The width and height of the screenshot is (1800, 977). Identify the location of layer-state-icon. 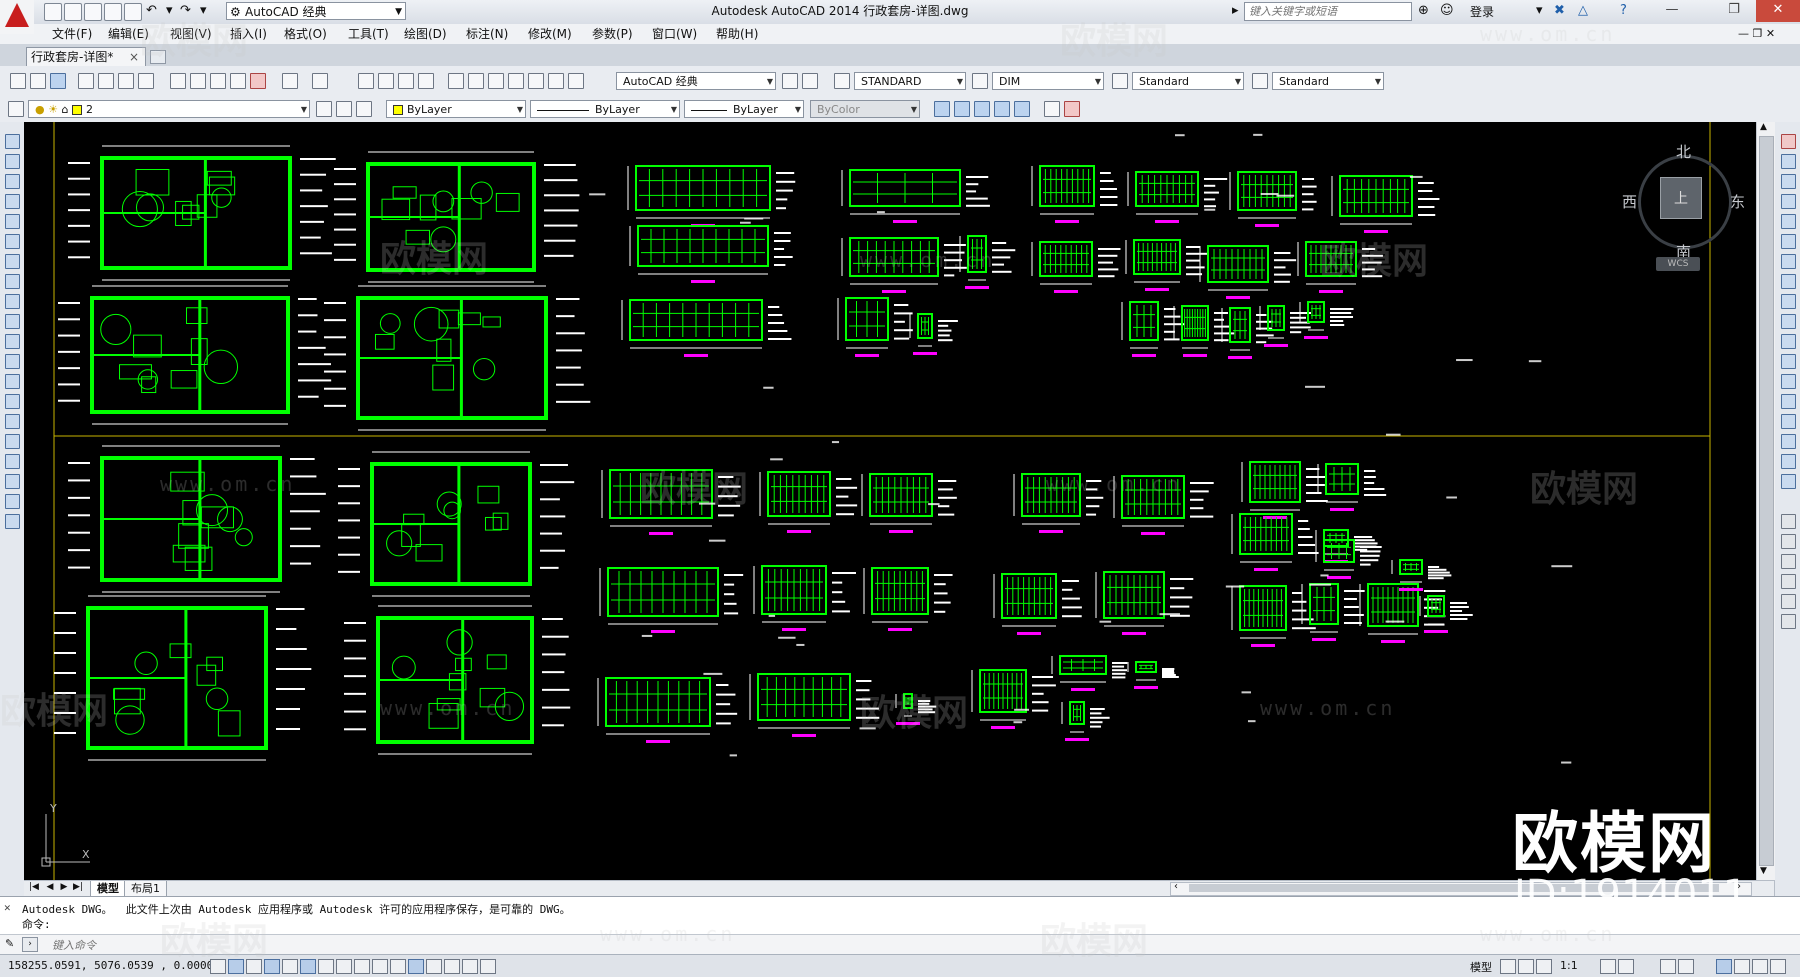
(364, 109).